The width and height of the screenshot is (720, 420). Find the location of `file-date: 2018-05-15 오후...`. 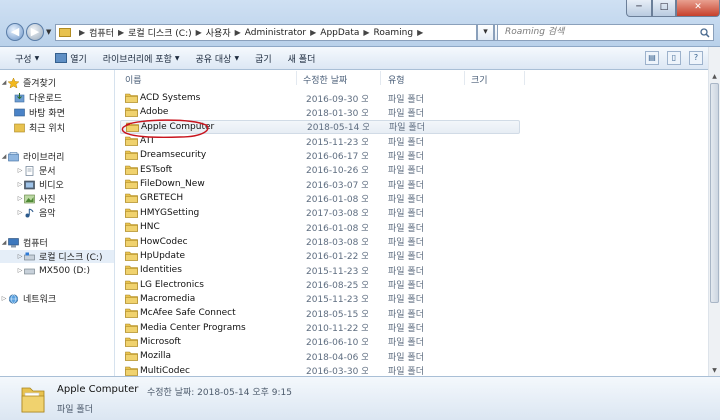

file-date: 2018-05-15 오후... is located at coordinates (337, 314).